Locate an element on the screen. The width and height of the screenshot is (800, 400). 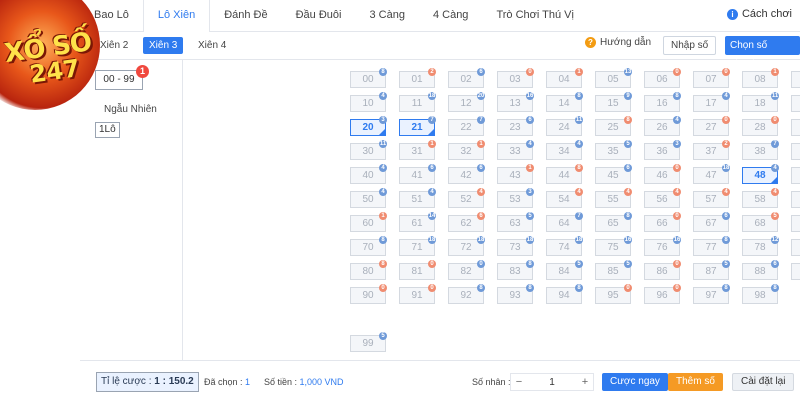
reset-button: Cài đặt lại is located at coordinates (763, 382).